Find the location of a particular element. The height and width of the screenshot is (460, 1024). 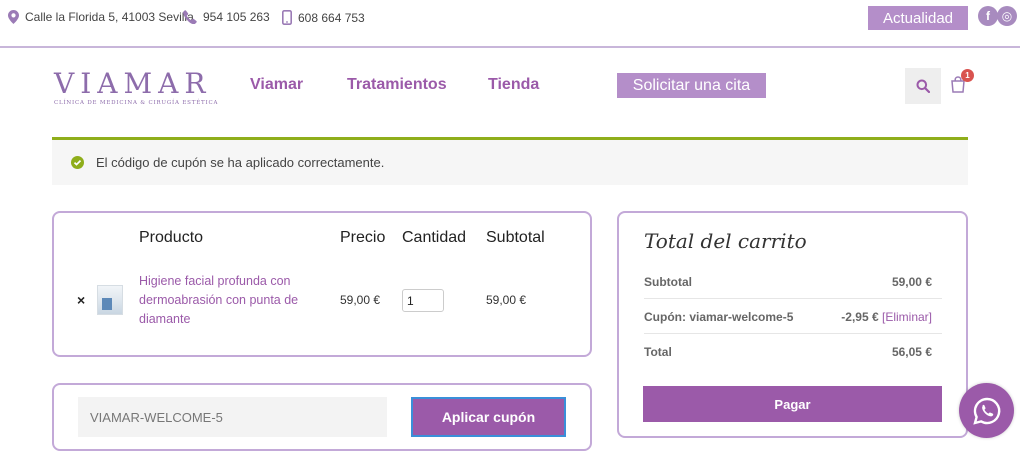

topbar-divider is located at coordinates (510, 47).